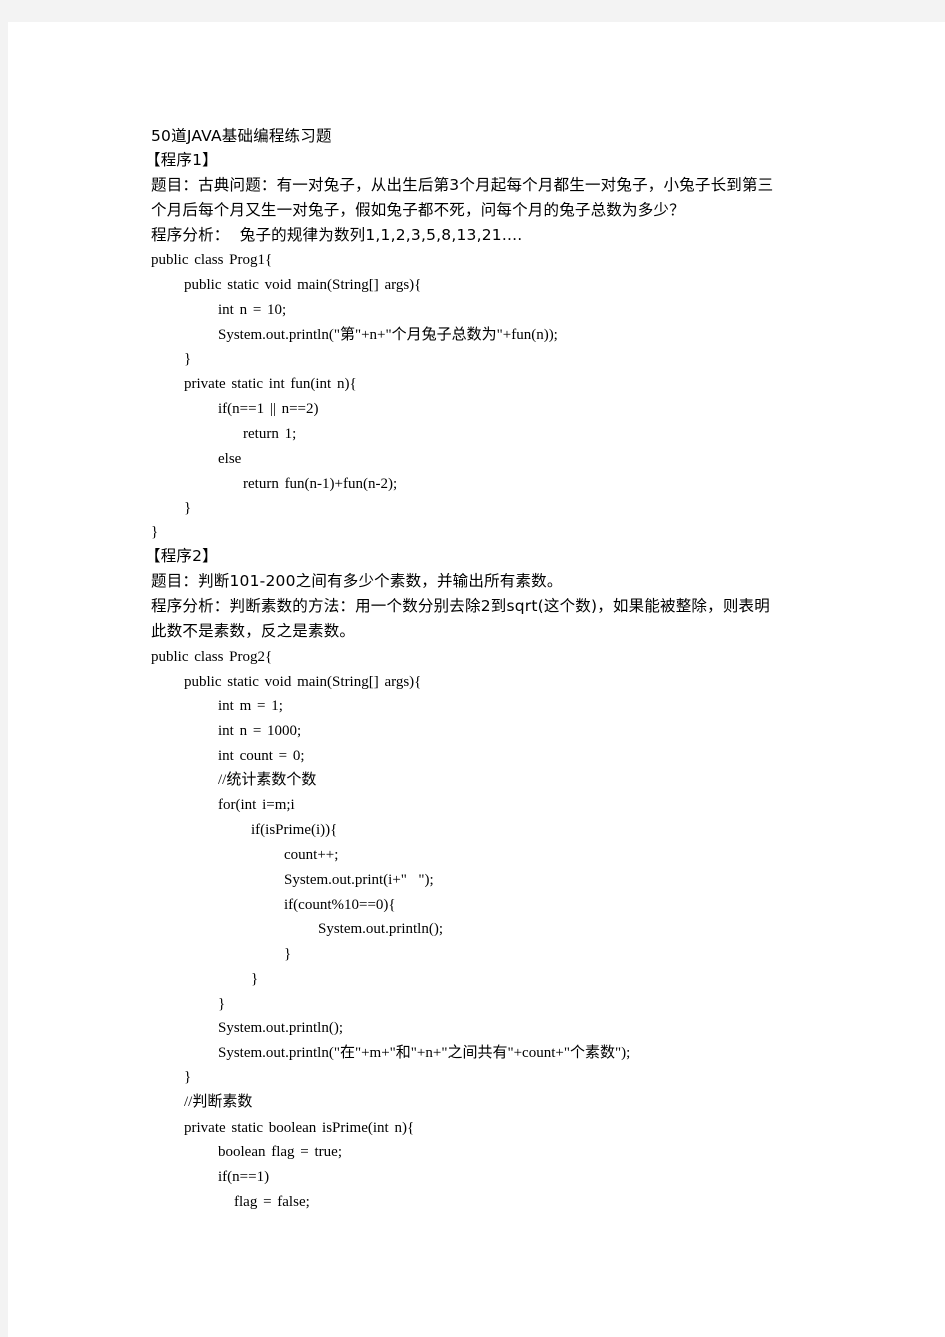 Image resolution: width=945 pixels, height=1337 pixels. What do you see at coordinates (359, 880) in the screenshot?
I see `code-line: System.out.print(i+" ");` at bounding box center [359, 880].